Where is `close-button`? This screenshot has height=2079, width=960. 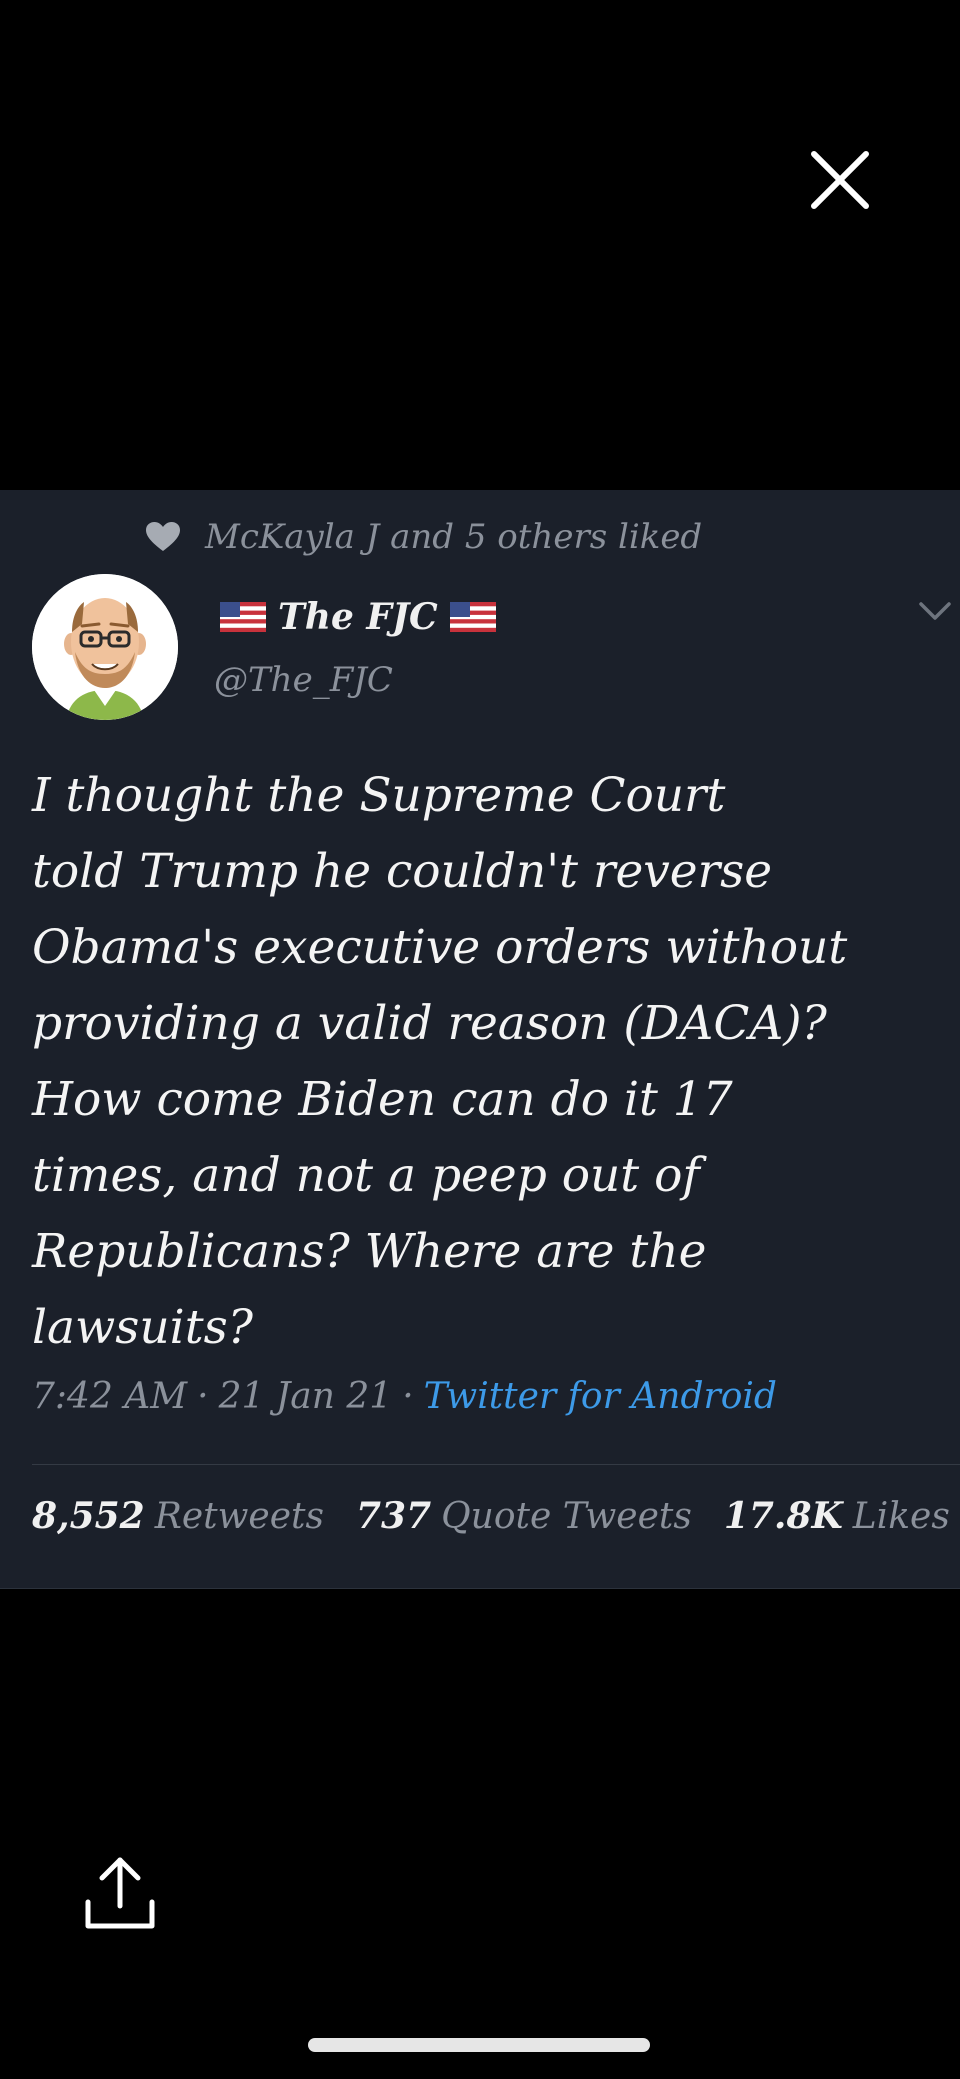 close-button is located at coordinates (840, 180).